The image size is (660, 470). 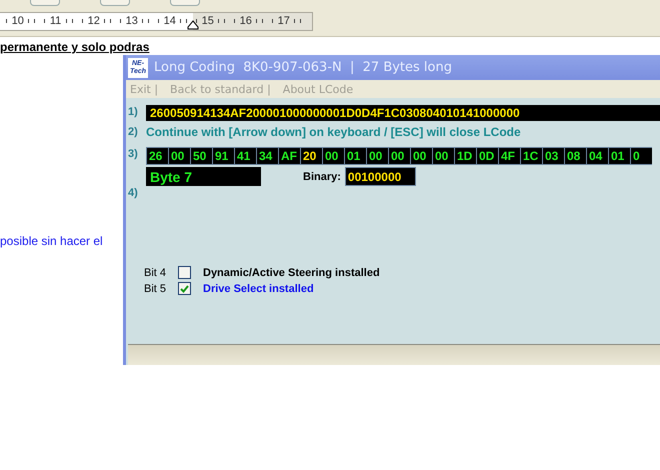 I want to click on binary-label: Binary:, so click(x=322, y=176).